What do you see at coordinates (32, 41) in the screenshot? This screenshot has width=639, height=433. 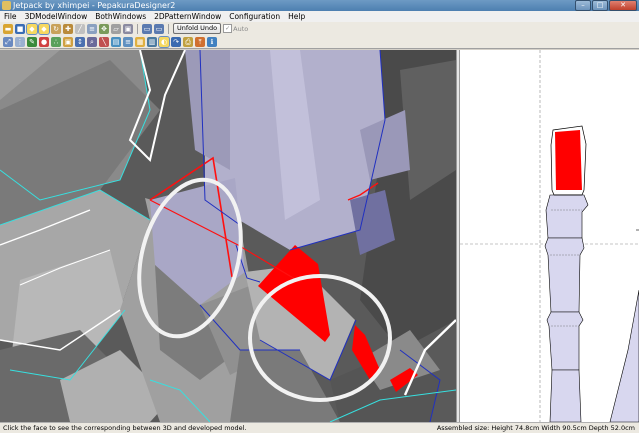 I see `paint-icon: ✎` at bounding box center [32, 41].